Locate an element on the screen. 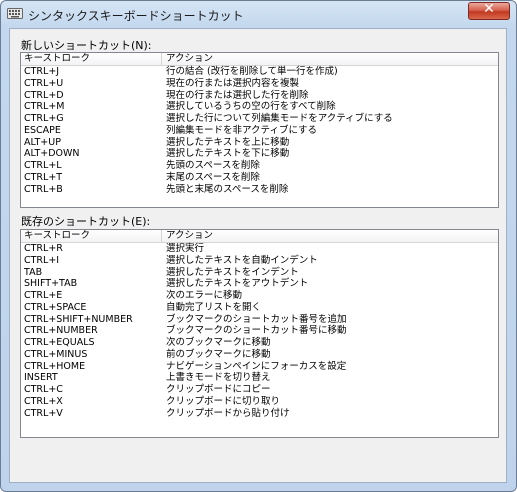 This screenshot has width=517, height=492. table-row: CTRL+T 末尾のスペースを削除 is located at coordinates (259, 178).